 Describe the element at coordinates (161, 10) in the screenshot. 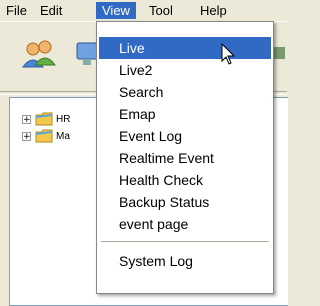

I see `menu-tool: Tool` at that location.